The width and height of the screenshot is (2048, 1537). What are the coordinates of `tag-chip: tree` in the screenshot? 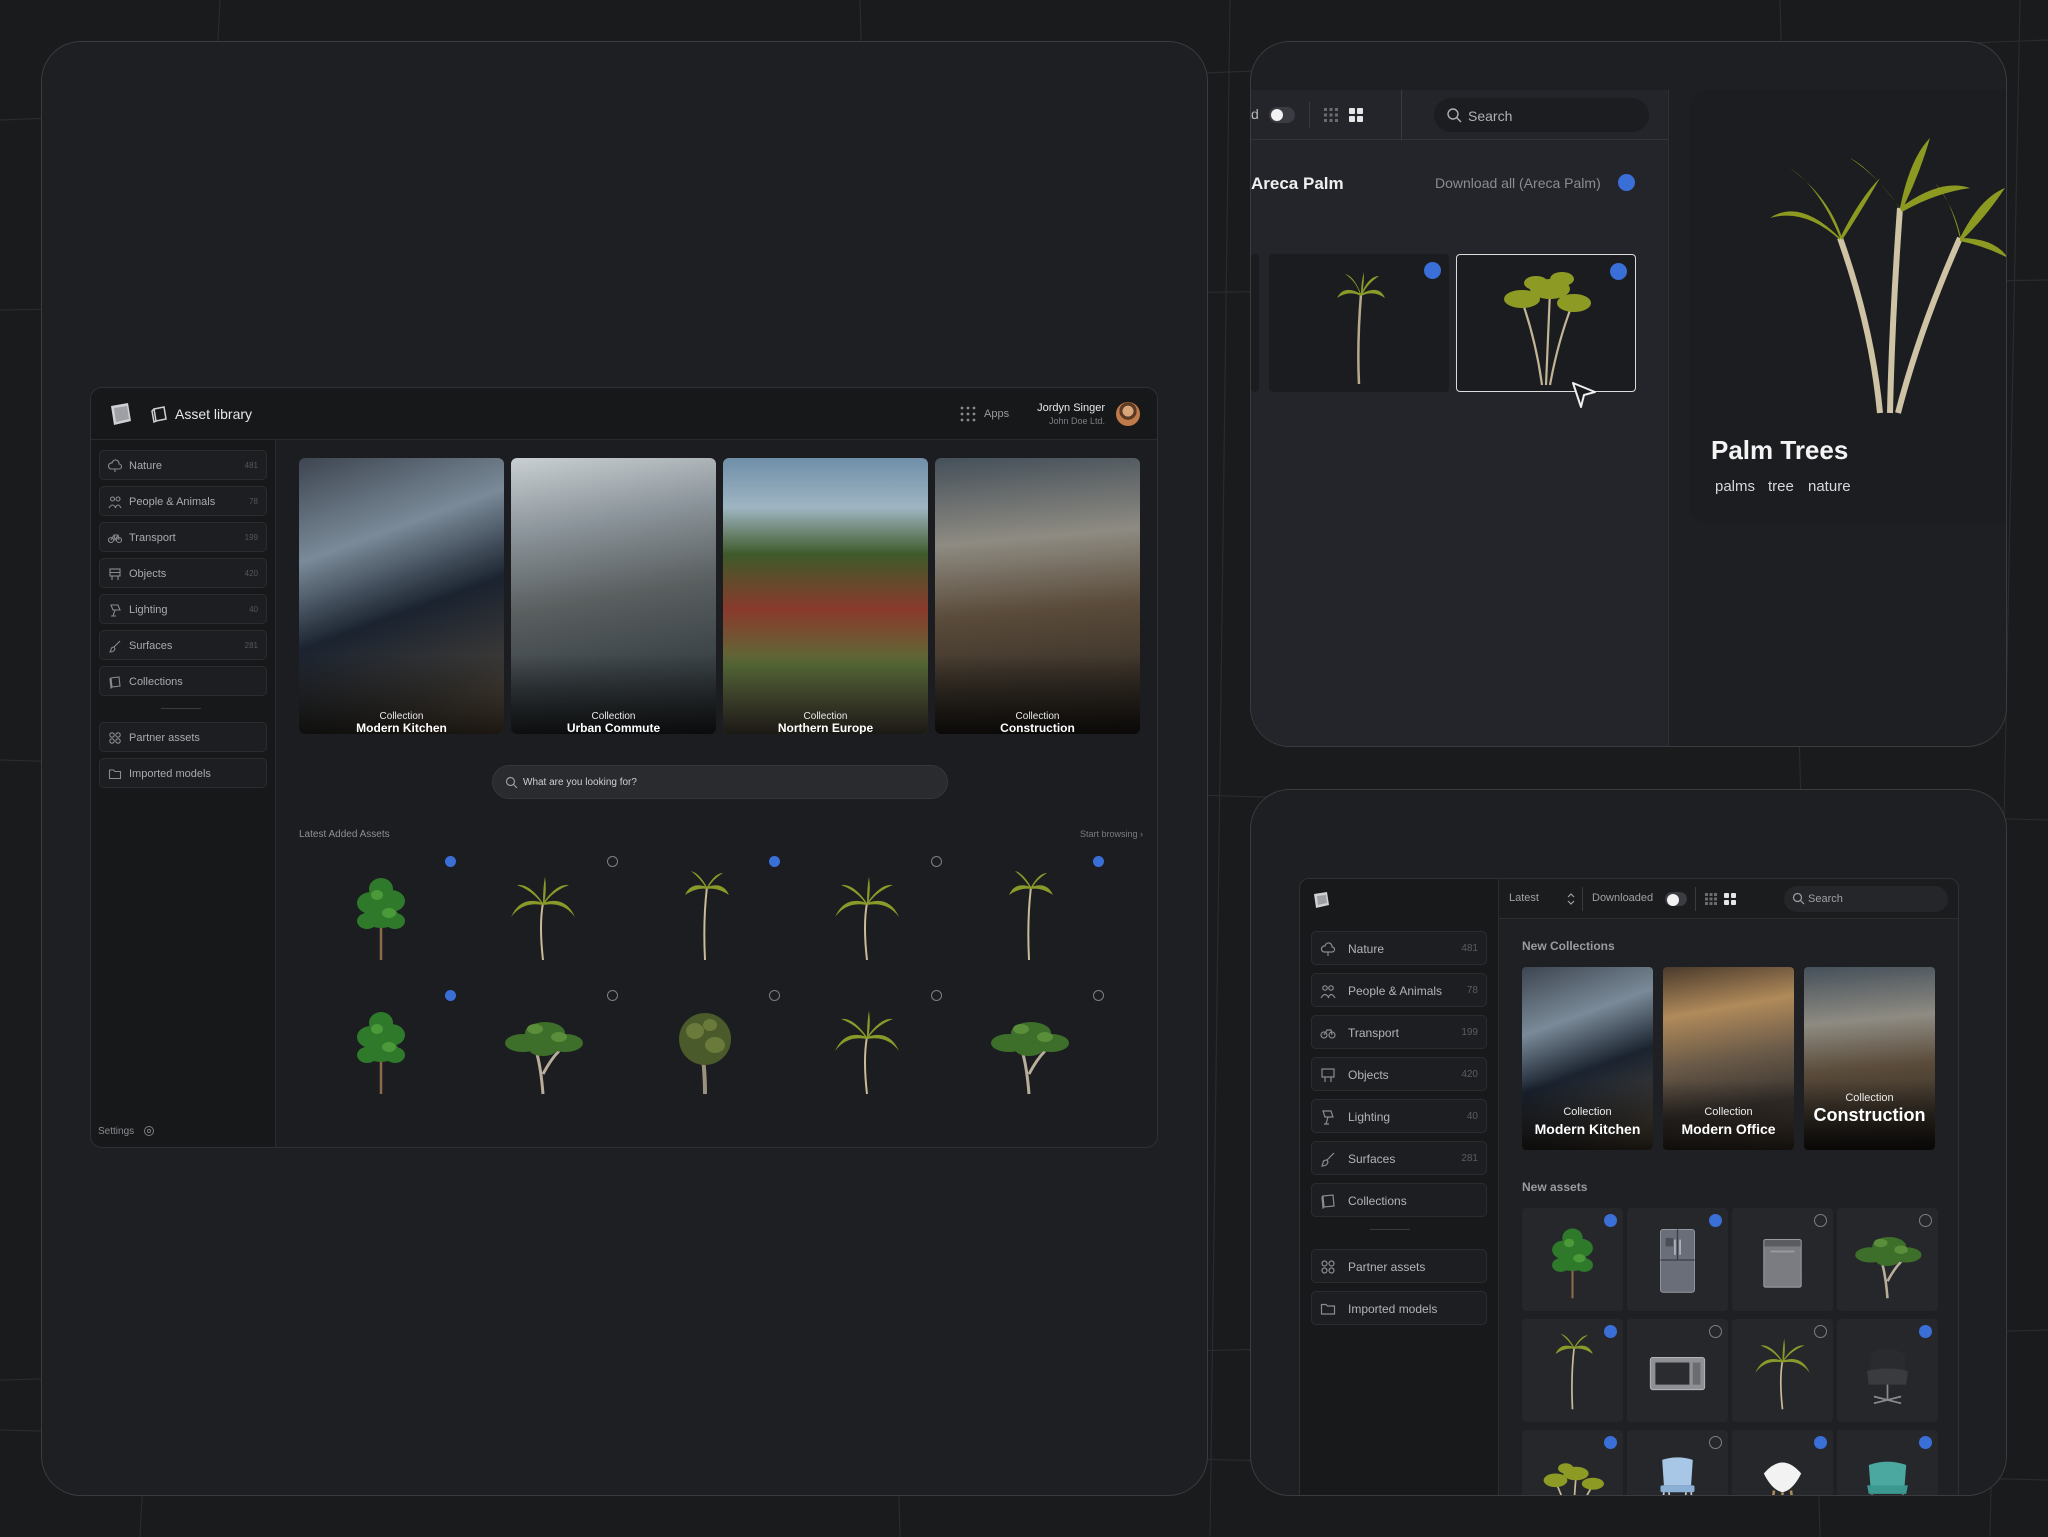 It's located at (1781, 486).